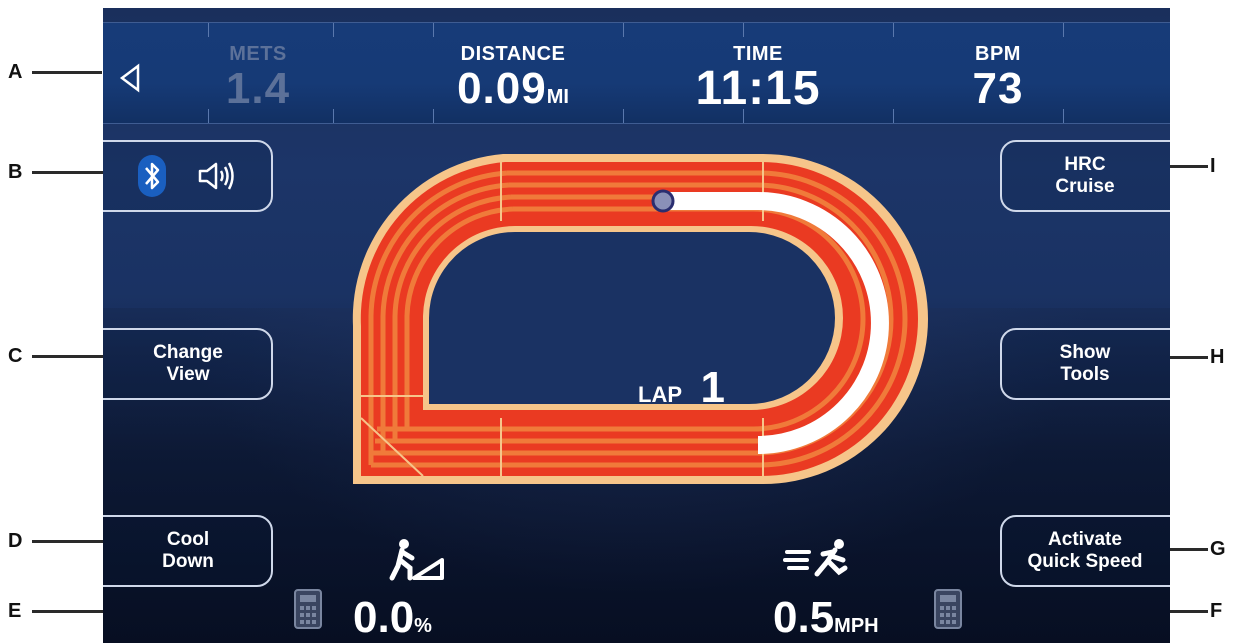 The width and height of the screenshot is (1233, 643). Describe the element at coordinates (258, 54) in the screenshot. I see `mets-label: METS` at that location.